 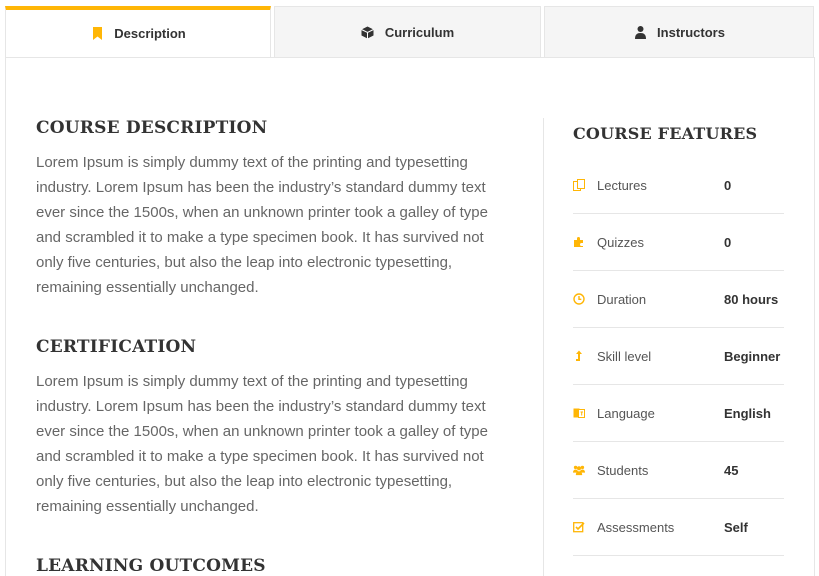 I want to click on feature-students: Students 45, so click(x=678, y=470).